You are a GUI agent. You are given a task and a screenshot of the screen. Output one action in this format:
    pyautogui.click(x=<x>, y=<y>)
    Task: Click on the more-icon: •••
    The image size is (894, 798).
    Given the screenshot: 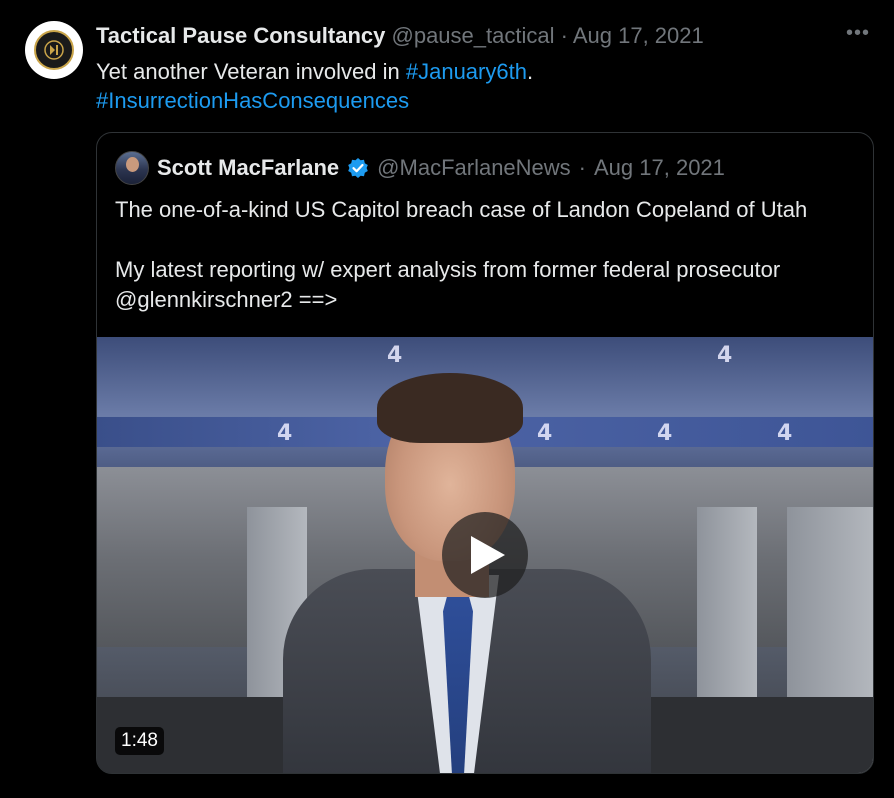 What is the action you would take?
    pyautogui.click(x=858, y=33)
    